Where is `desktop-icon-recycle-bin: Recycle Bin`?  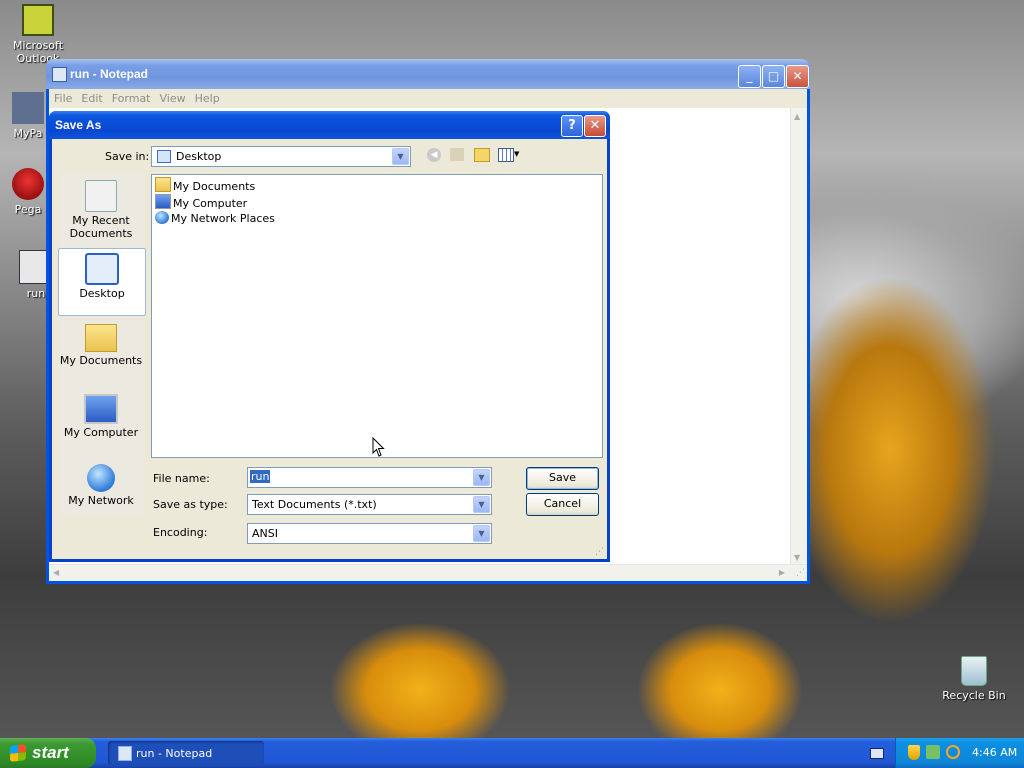 desktop-icon-recycle-bin: Recycle Bin is located at coordinates (974, 679).